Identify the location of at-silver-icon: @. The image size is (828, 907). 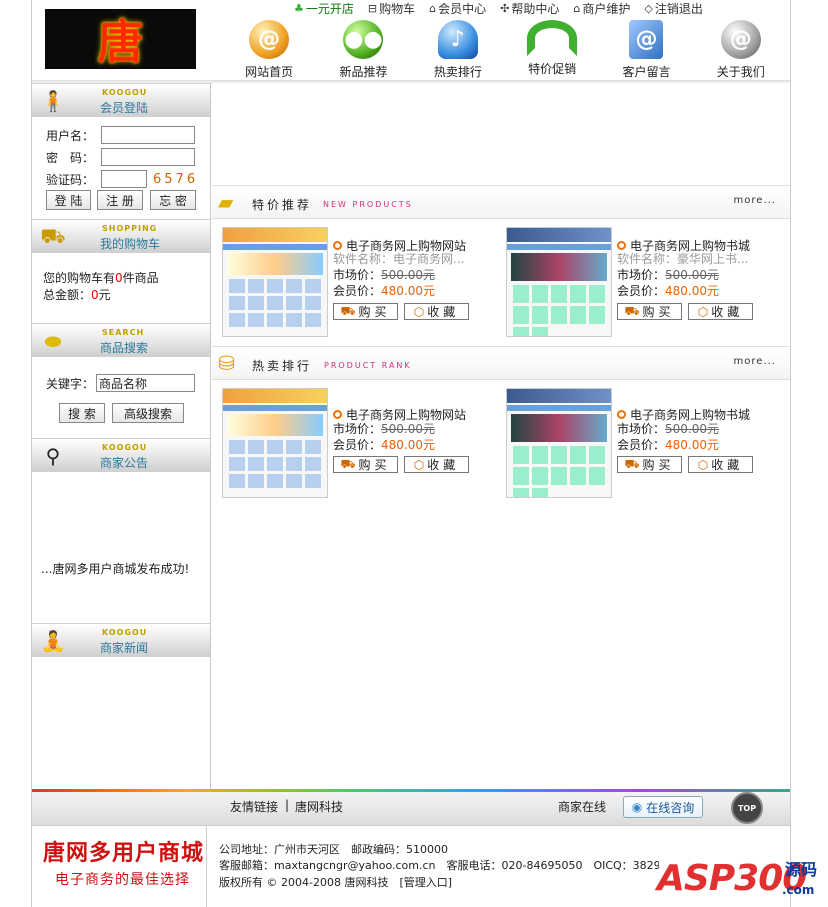
(740, 39).